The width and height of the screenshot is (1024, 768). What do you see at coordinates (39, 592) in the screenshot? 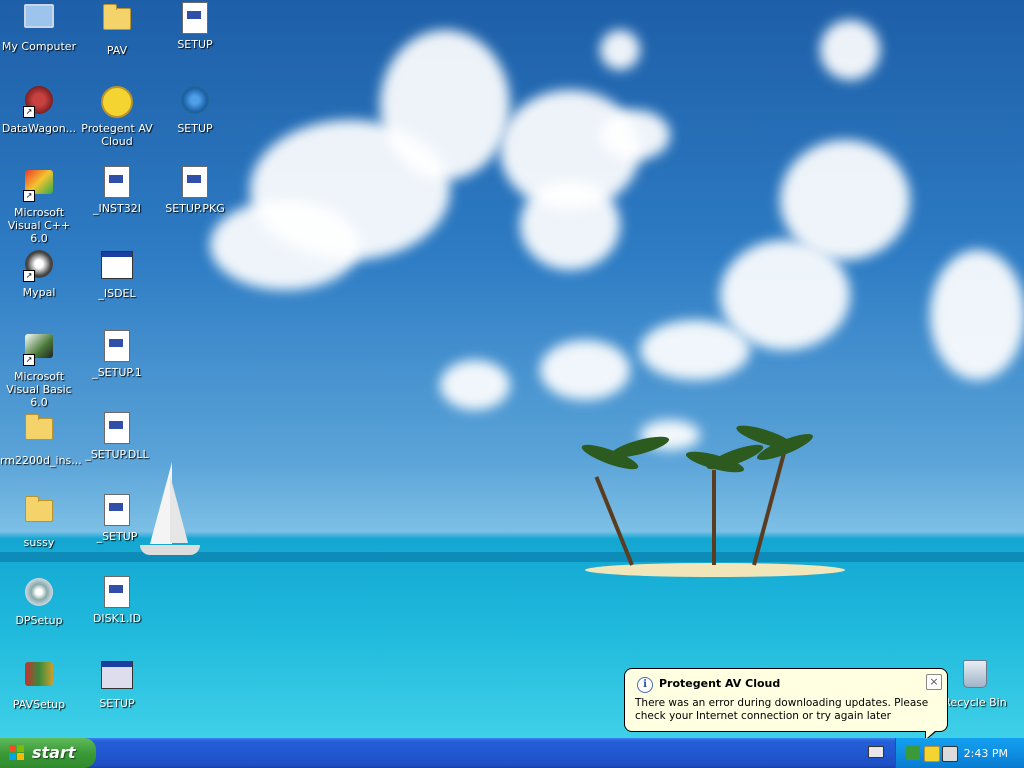
I see `cd-setup-icon` at bounding box center [39, 592].